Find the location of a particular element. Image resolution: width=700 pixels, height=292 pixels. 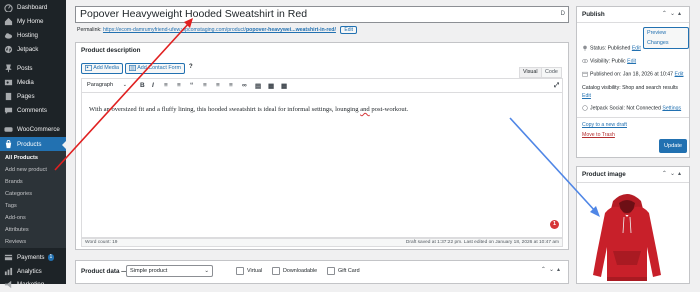

submenu-add-new-product: Add new product is located at coordinates (26, 170).